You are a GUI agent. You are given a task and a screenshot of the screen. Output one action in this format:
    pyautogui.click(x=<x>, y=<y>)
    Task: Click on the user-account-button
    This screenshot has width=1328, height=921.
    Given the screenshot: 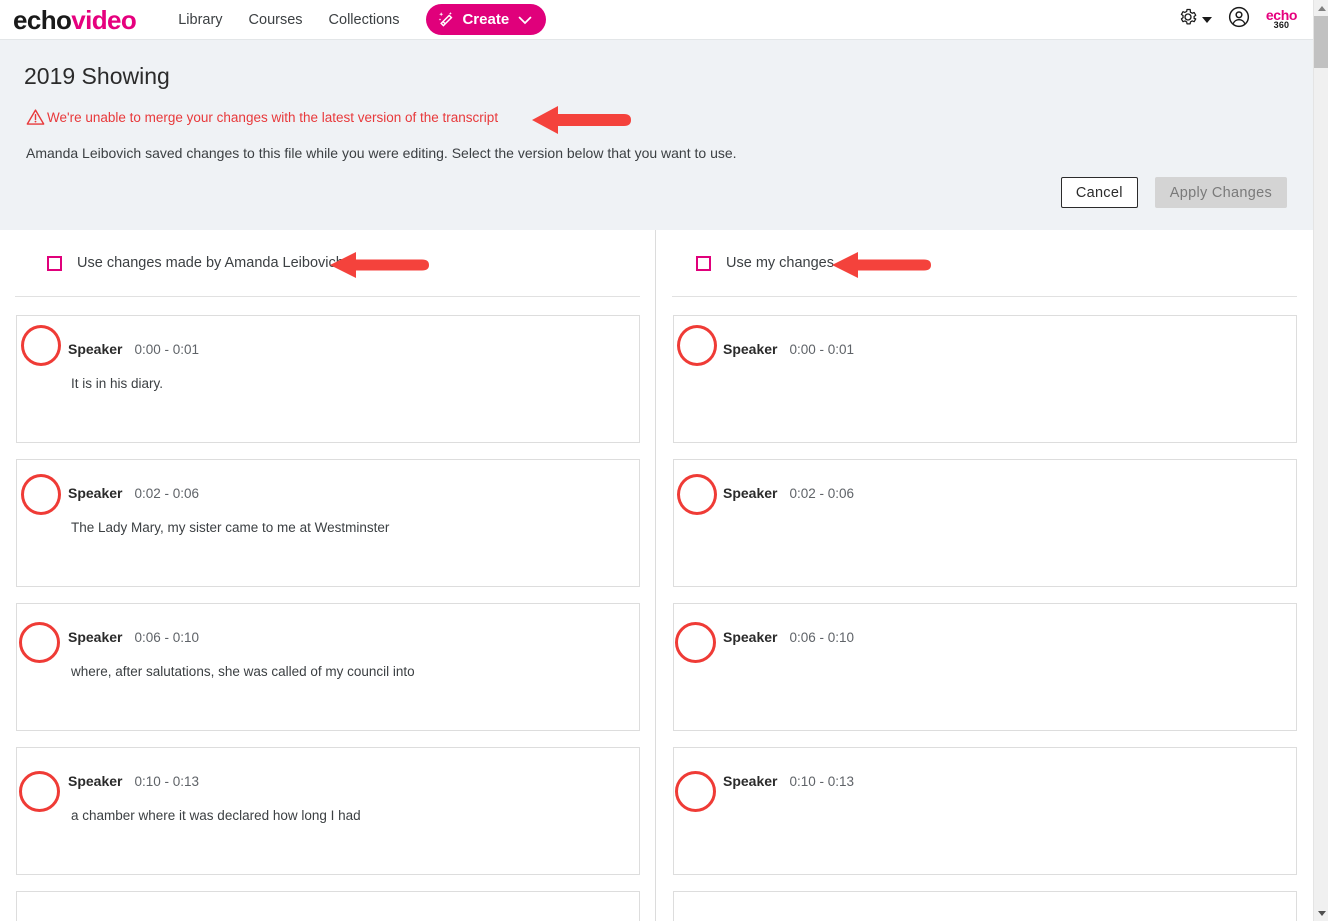 What is the action you would take?
    pyautogui.click(x=1239, y=19)
    